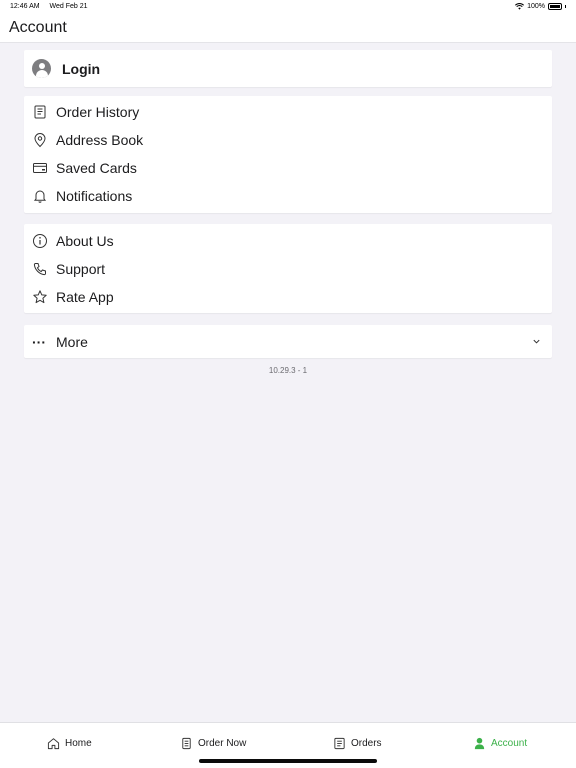  I want to click on status-bar: 12:46 AM Wed Feb 21 100%, so click(288, 7).